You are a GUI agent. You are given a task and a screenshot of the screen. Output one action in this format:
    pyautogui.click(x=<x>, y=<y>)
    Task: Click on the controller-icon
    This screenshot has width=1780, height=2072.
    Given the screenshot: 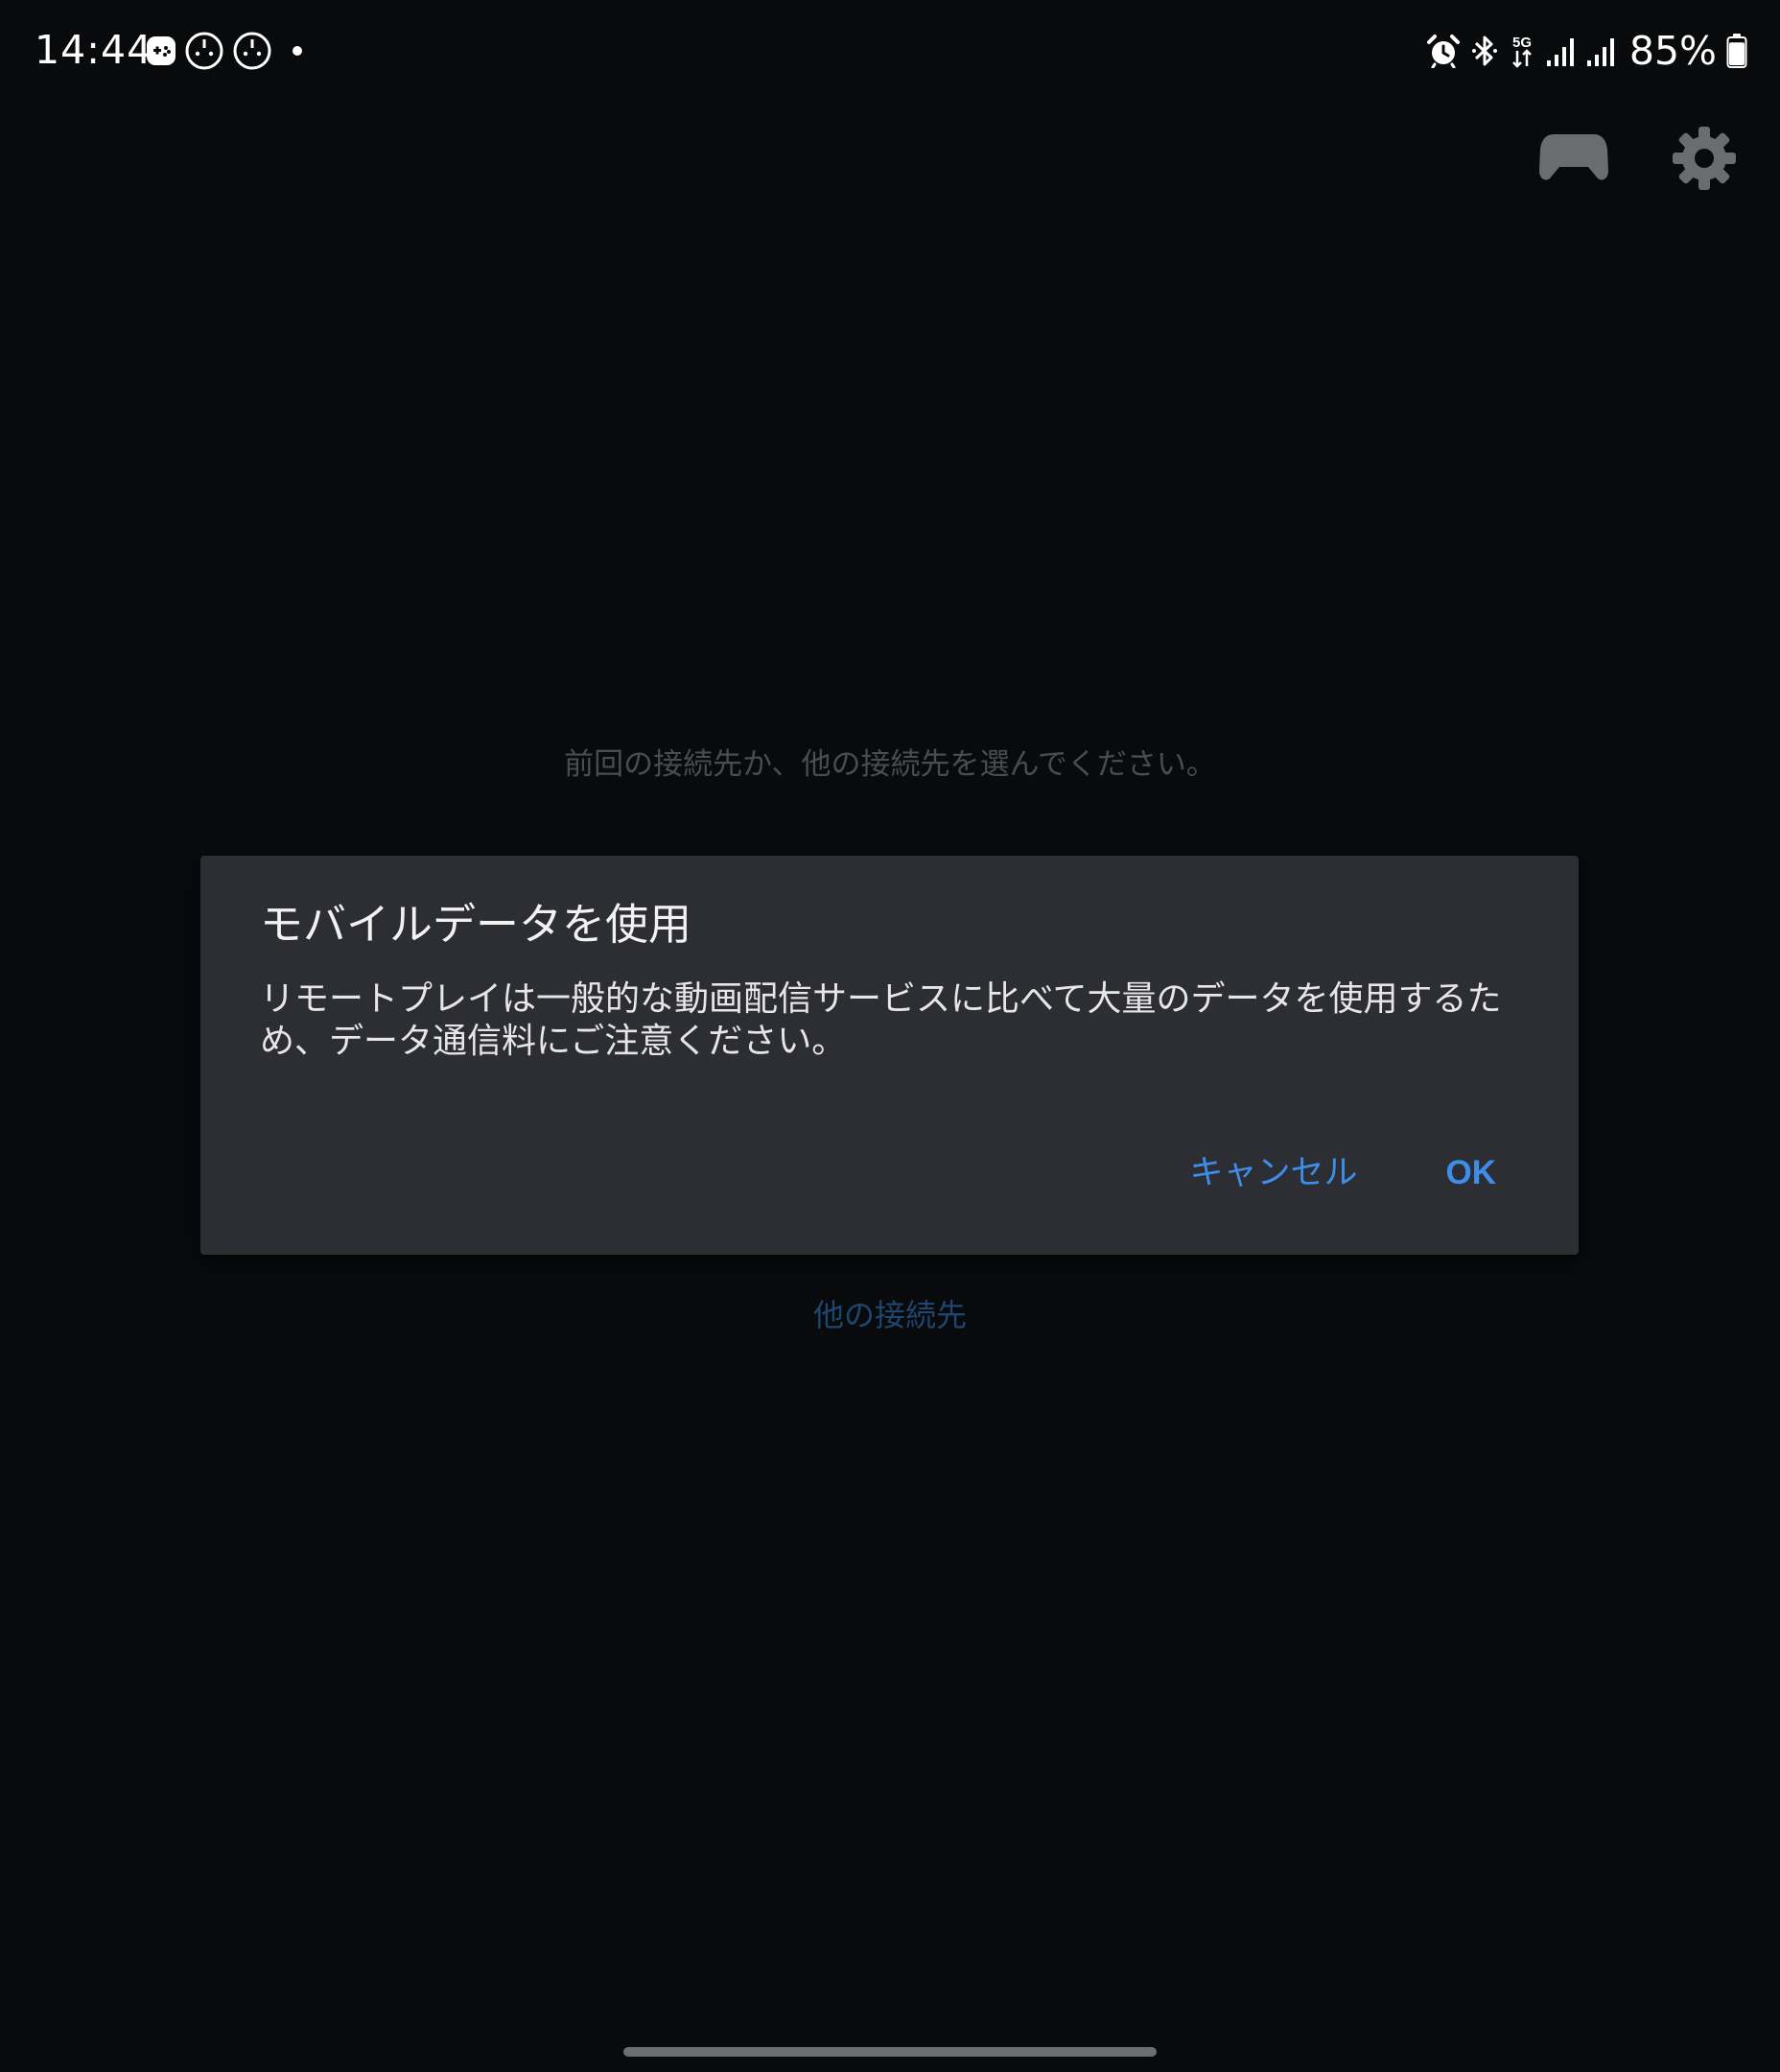 What is the action you would take?
    pyautogui.click(x=1573, y=157)
    